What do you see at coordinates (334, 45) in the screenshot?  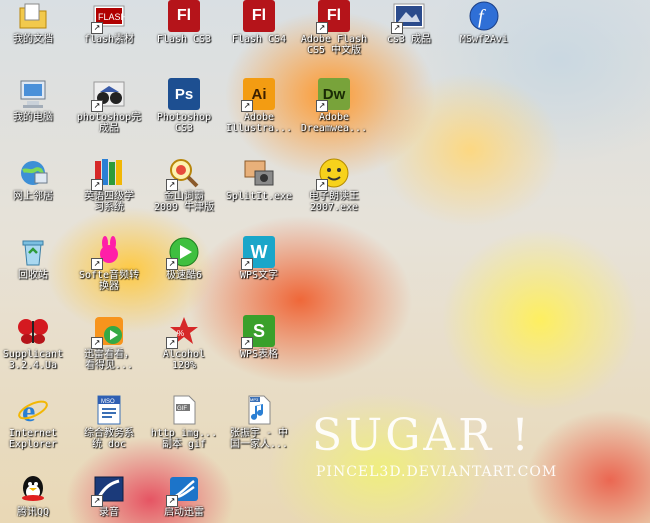 I see `icon-label: Adobe Flash CS5 中文版` at bounding box center [334, 45].